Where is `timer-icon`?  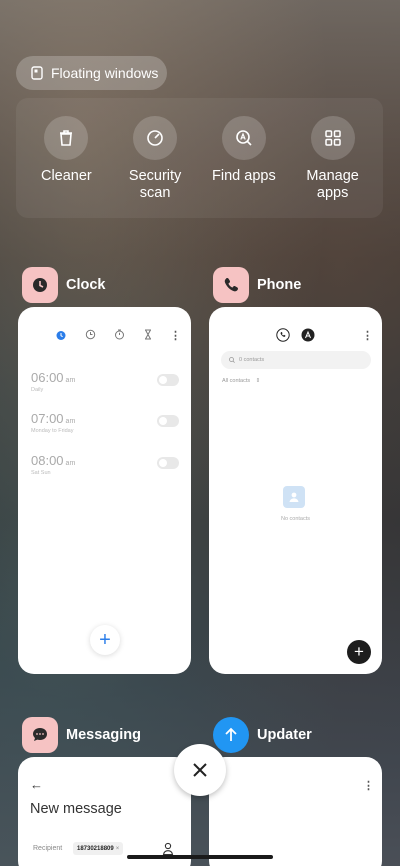
timer-icon is located at coordinates (148, 336).